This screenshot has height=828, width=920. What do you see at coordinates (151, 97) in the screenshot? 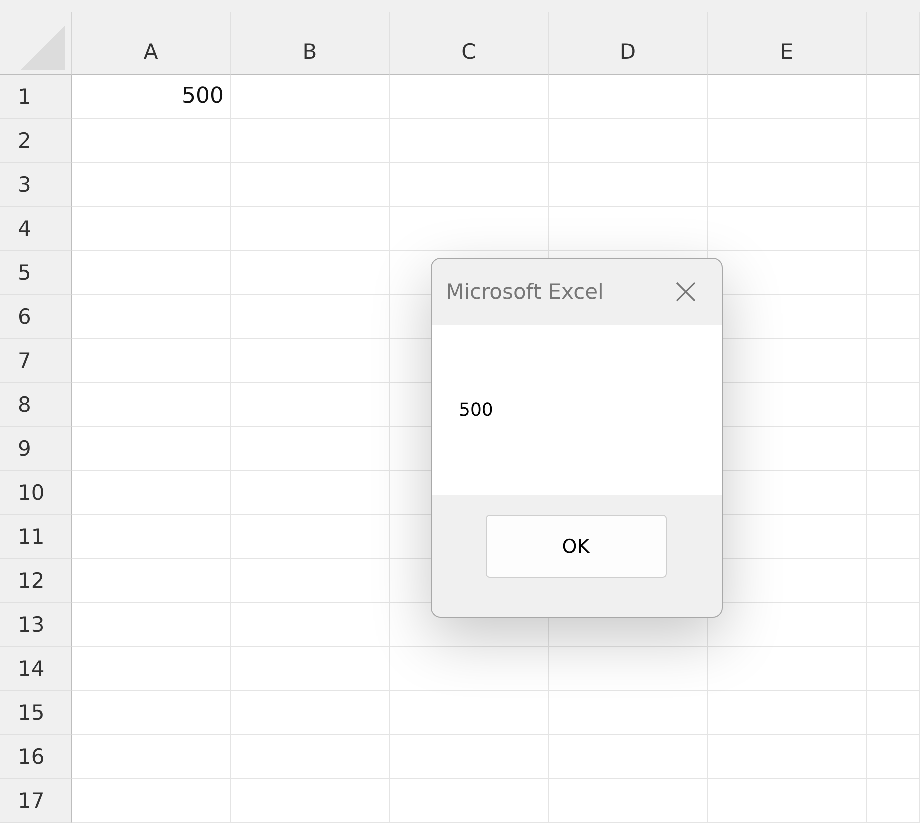
I see `table-cell: 500` at bounding box center [151, 97].